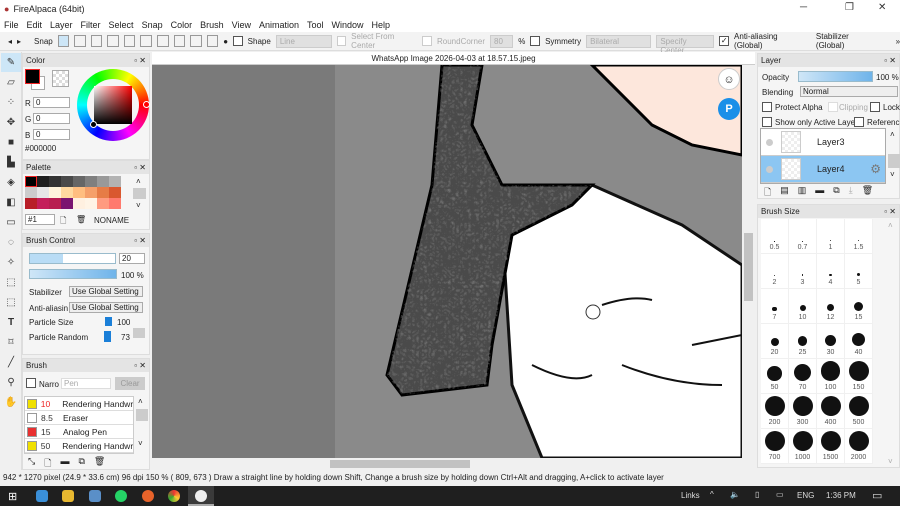  Describe the element at coordinates (315, 25) in the screenshot. I see `menu-tool: Tool` at that location.